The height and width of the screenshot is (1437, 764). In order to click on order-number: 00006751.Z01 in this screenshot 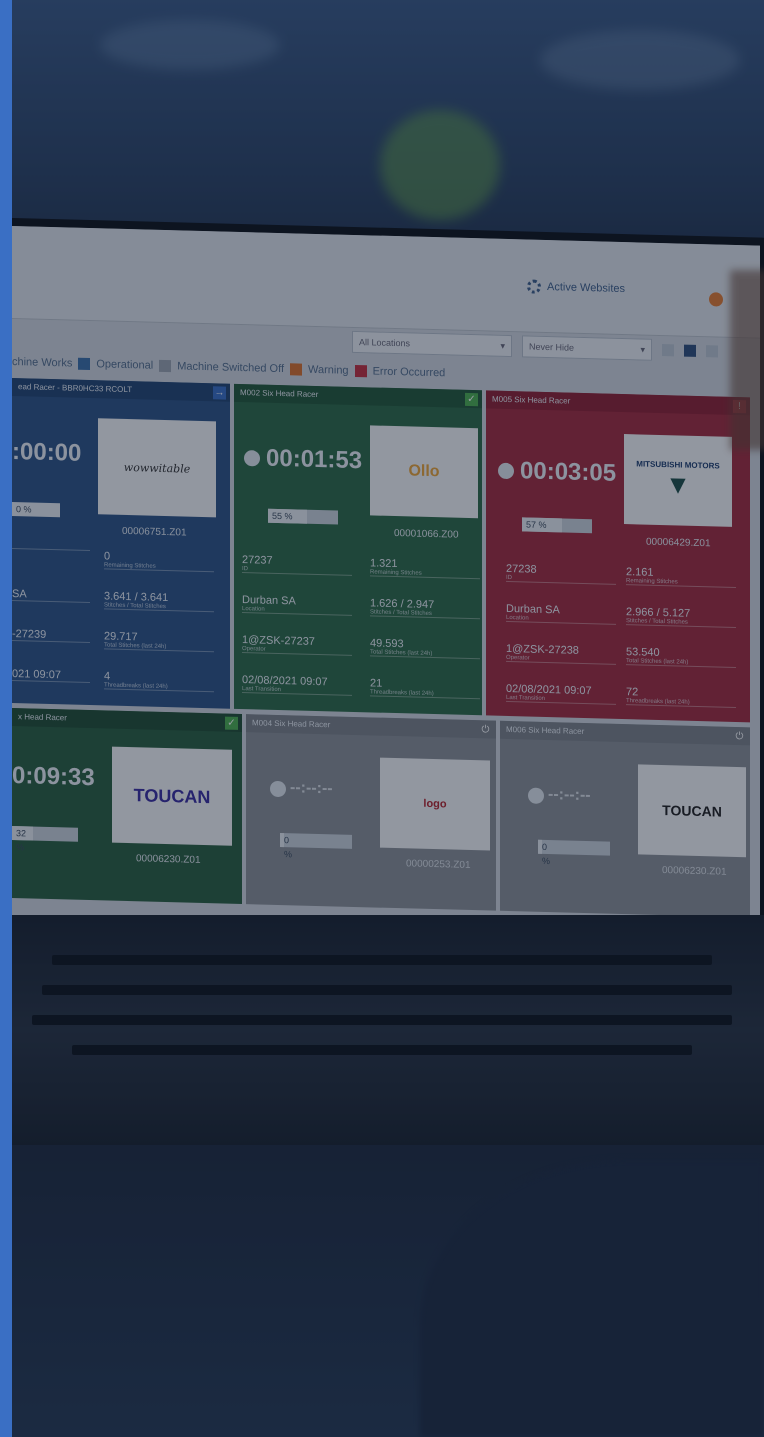, I will do `click(154, 532)`.